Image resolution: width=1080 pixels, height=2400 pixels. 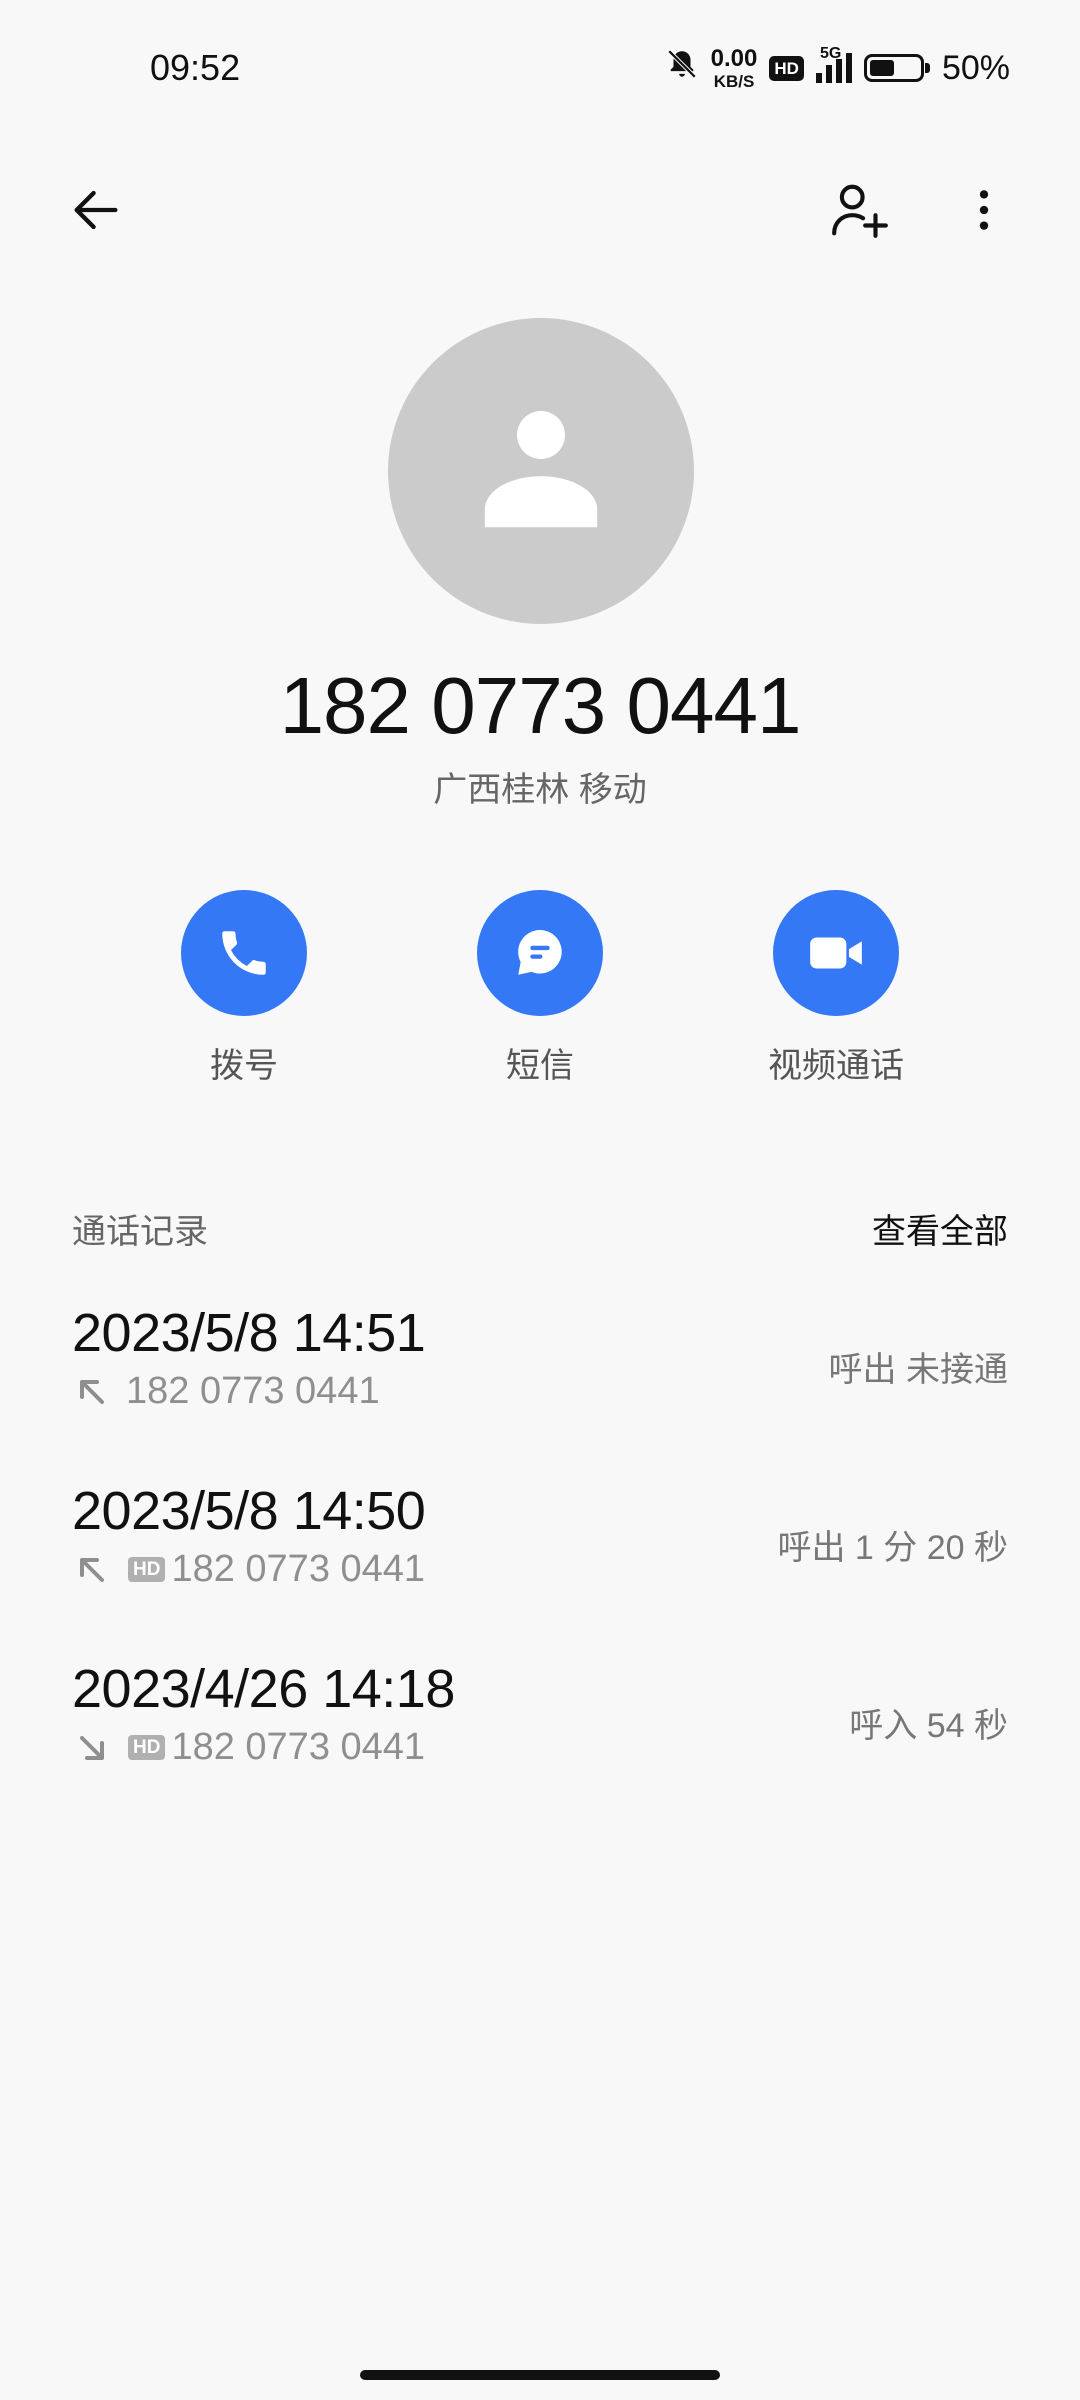 I want to click on person-placeholder-icon, so click(x=541, y=469).